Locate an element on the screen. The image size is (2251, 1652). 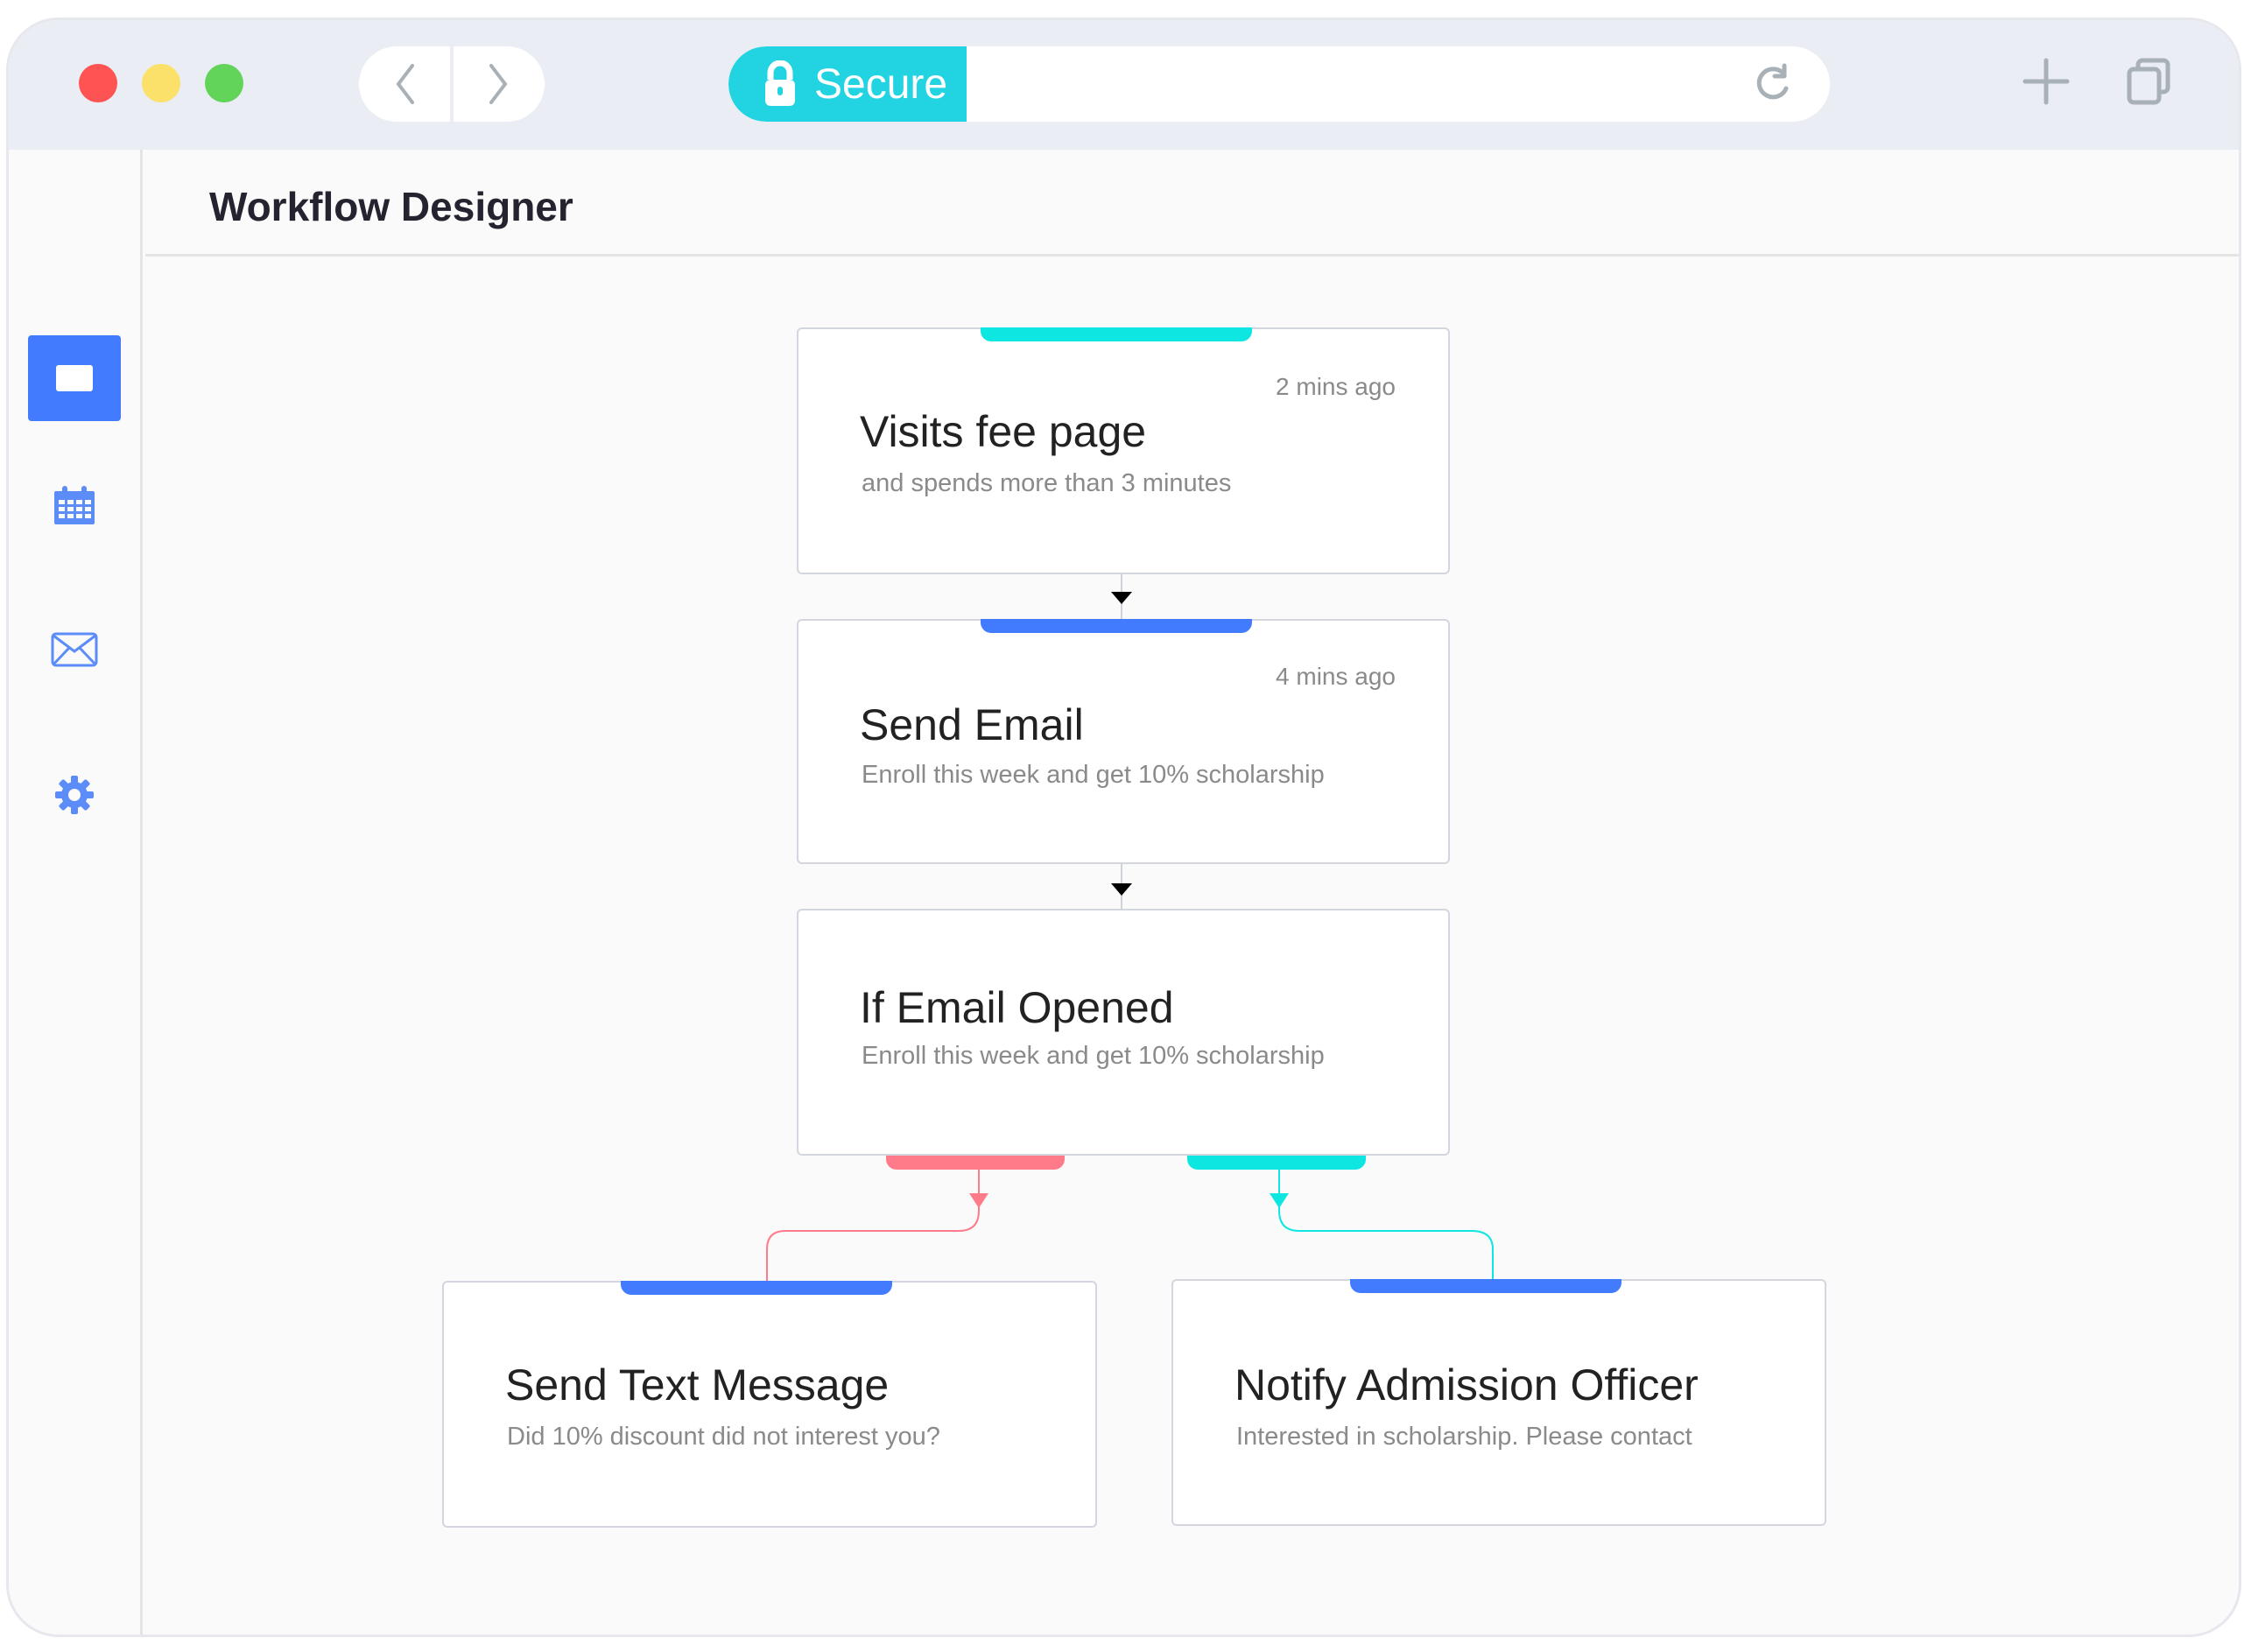
node-title: Send Email is located at coordinates (972, 724).